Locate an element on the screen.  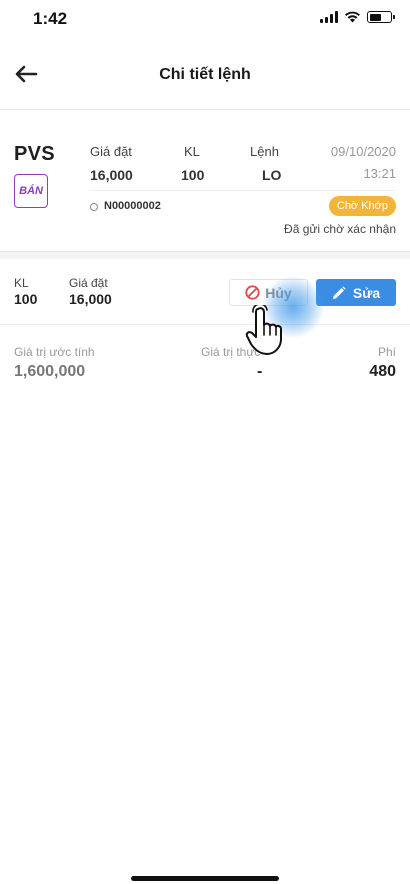
stock-symbol: PVS is located at coordinates (34, 154).